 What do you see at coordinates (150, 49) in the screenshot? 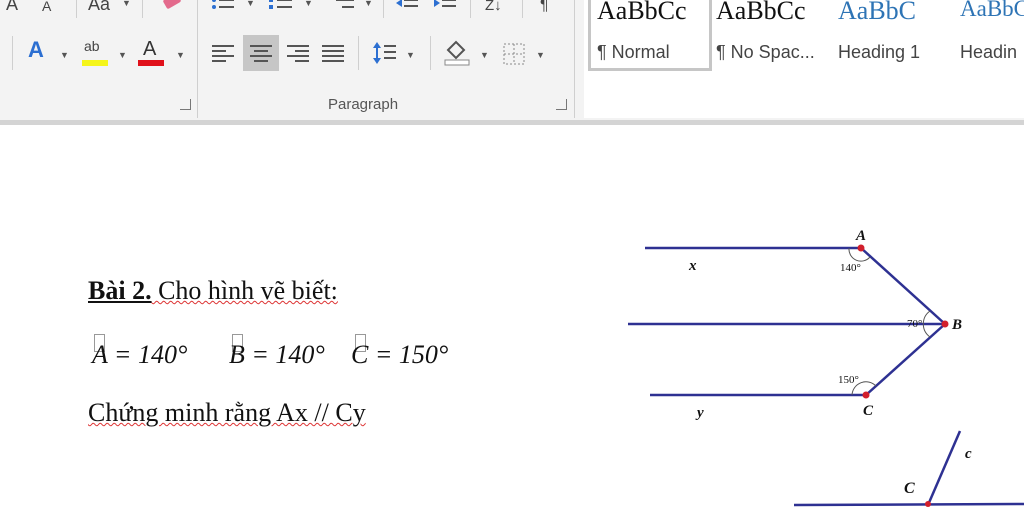
I see `font-color-label: A` at bounding box center [150, 49].